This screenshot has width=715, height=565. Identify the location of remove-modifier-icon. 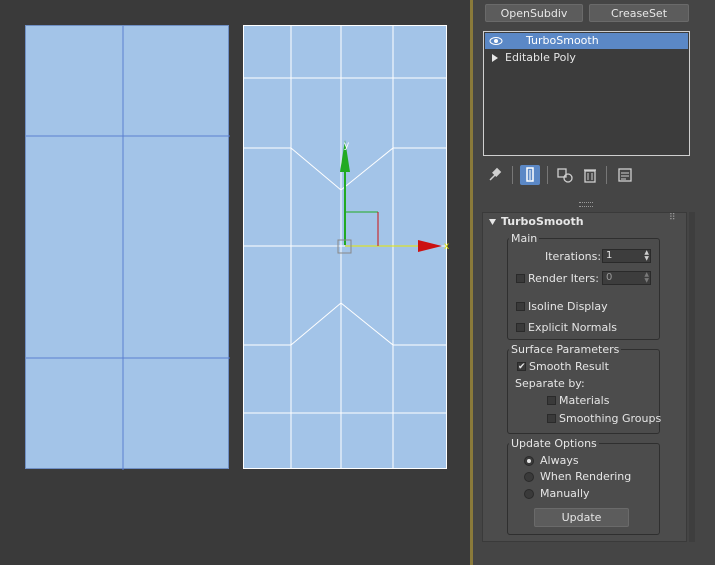
(590, 175).